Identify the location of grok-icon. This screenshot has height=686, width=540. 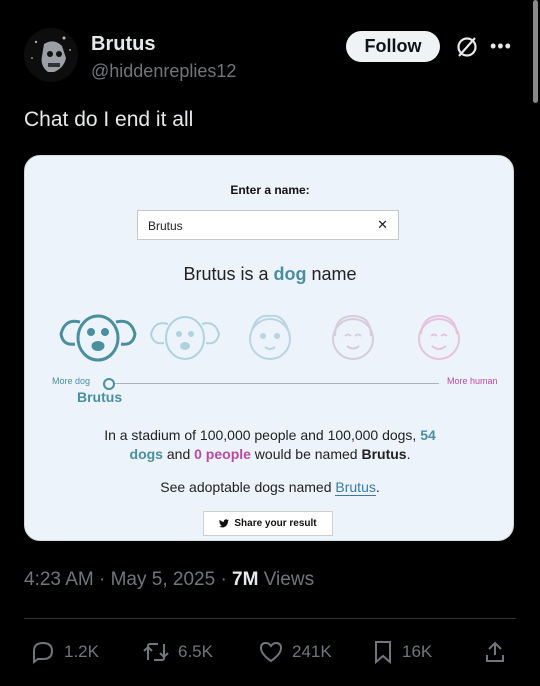
(467, 47).